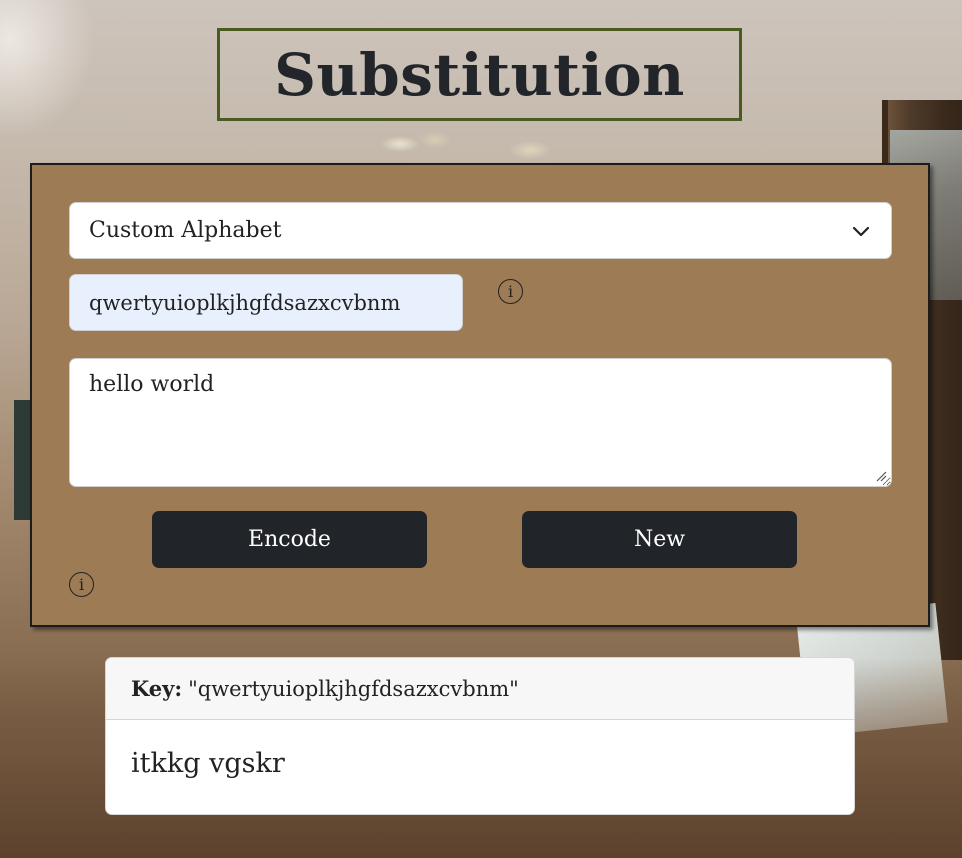 The width and height of the screenshot is (962, 858). What do you see at coordinates (185, 230) in the screenshot?
I see `alphabet-type-selected: Custom Alphabet` at bounding box center [185, 230].